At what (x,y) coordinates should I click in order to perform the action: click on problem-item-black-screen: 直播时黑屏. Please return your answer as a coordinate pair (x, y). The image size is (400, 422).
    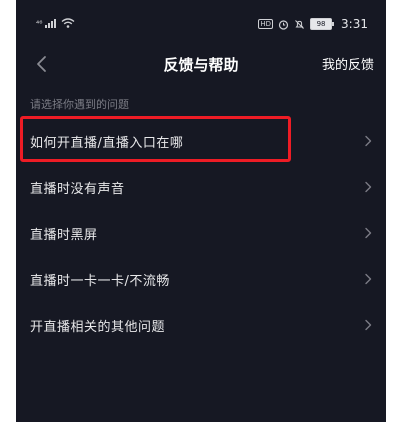
    Looking at the image, I should click on (201, 233).